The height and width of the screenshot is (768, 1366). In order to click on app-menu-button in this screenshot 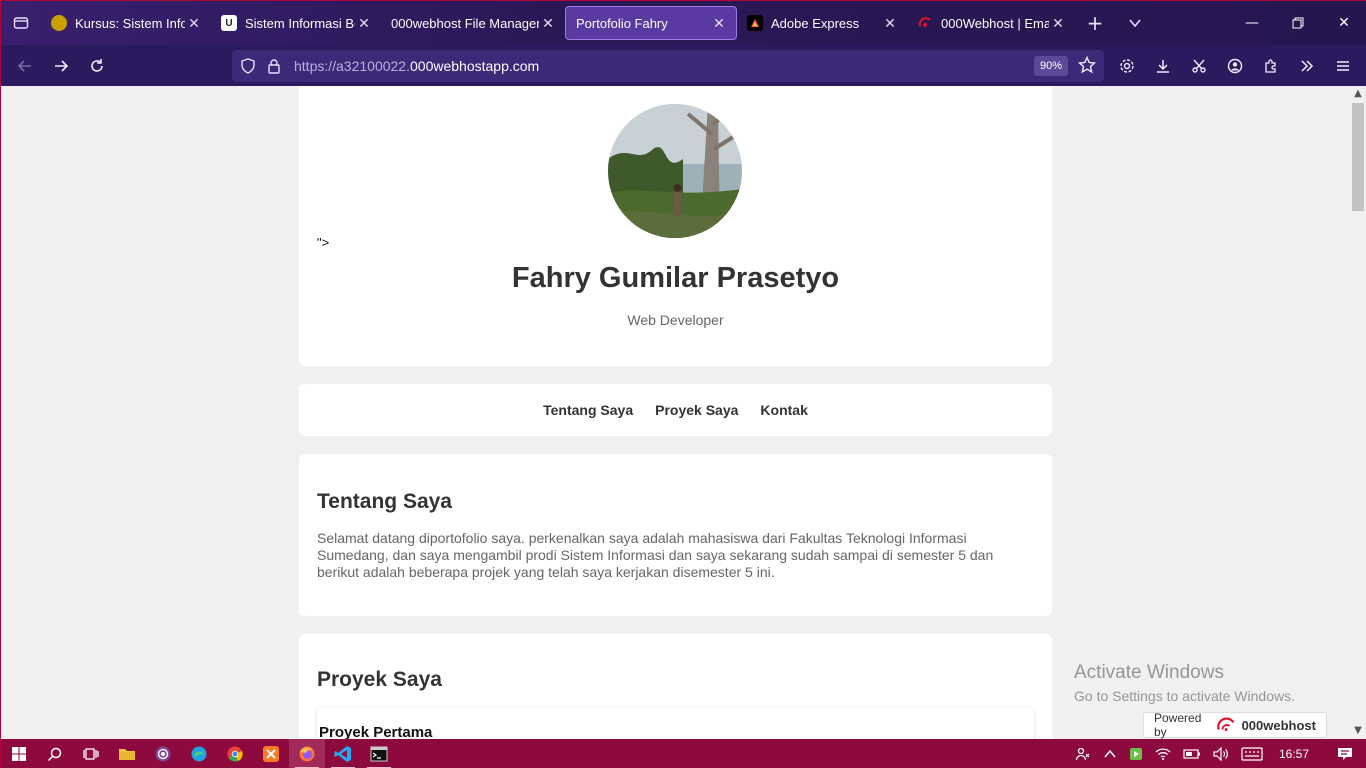, I will do `click(1343, 66)`.